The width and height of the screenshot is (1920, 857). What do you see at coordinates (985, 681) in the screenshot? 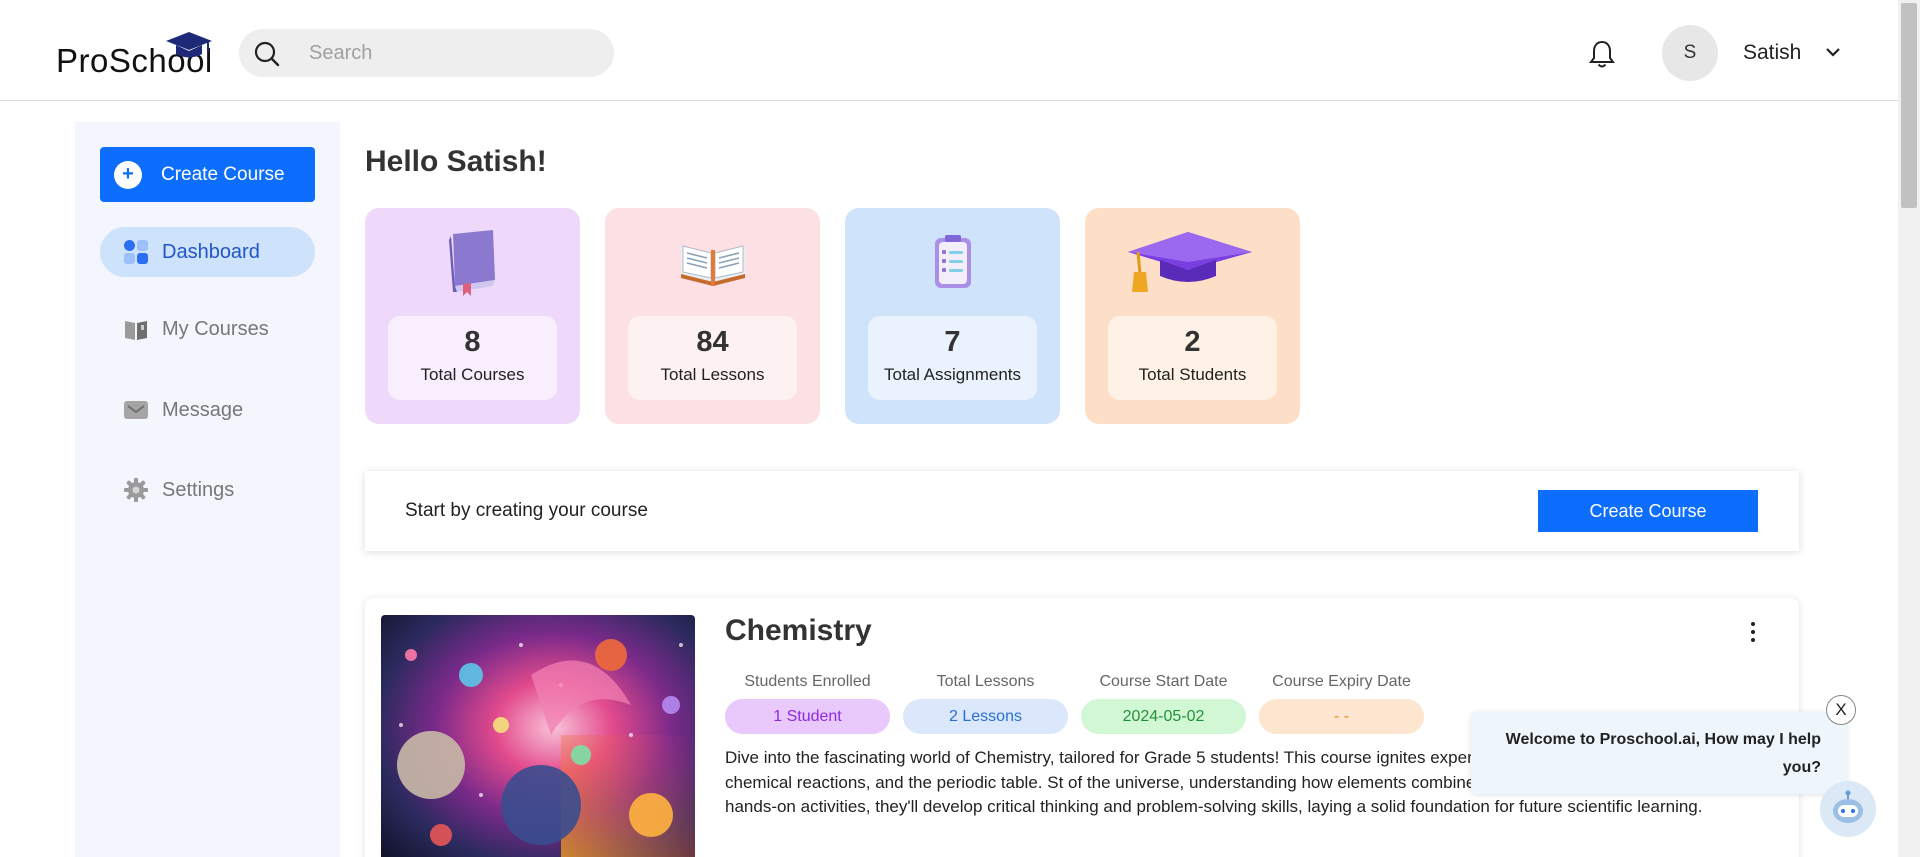
I see `meta-heading: Total Lessons` at bounding box center [985, 681].